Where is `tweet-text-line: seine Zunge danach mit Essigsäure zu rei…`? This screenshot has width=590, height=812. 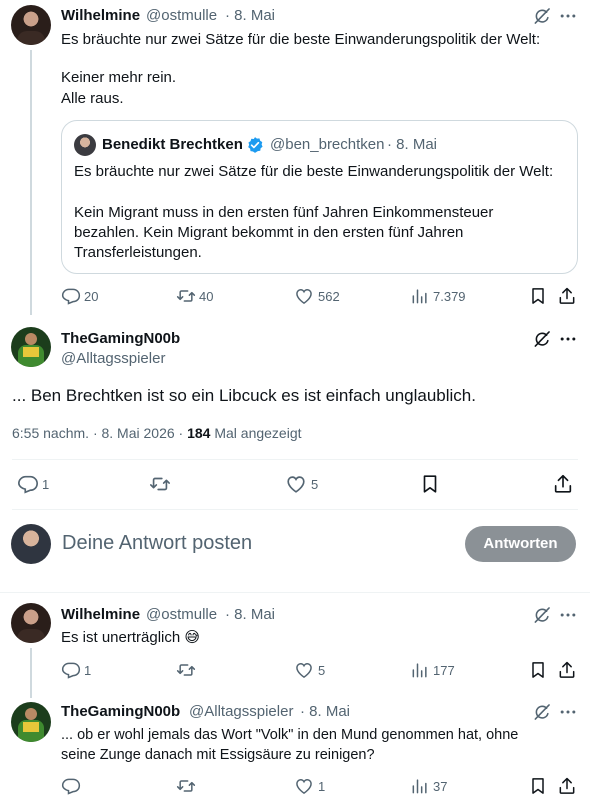 tweet-text-line: seine Zunge danach mit Essigsäure zu rei… is located at coordinates (218, 755).